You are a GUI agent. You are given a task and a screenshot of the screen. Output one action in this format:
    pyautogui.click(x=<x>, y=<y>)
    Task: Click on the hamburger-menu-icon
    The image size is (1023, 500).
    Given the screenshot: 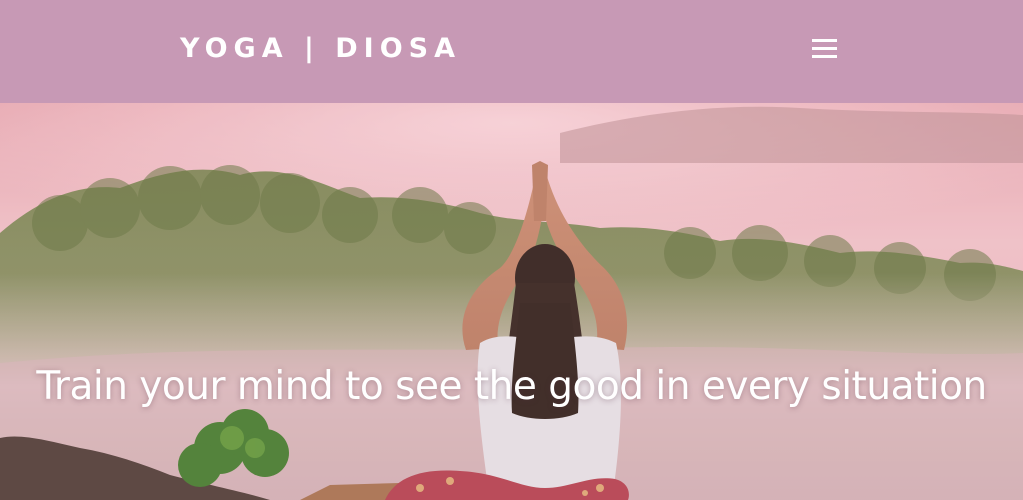 What is the action you would take?
    pyautogui.click(x=824, y=49)
    